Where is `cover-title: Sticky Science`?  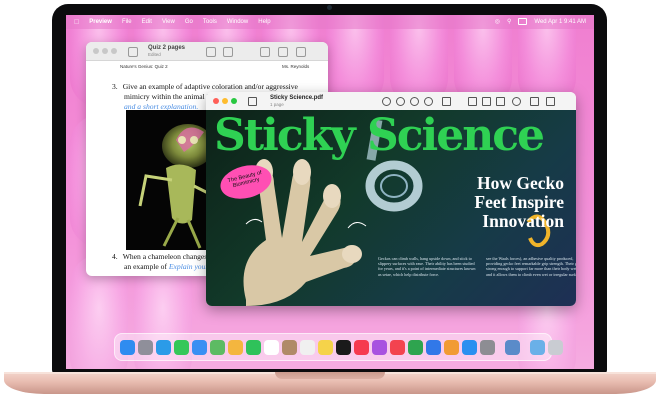
cover-title: Sticky Science is located at coordinates (379, 135).